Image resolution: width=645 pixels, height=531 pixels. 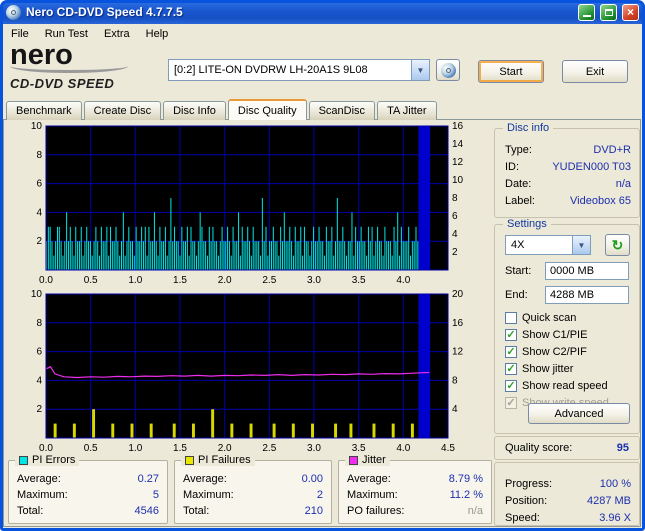 What do you see at coordinates (253, 495) in the screenshot?
I see `row-maximum-: Maximum: 2` at bounding box center [253, 495].